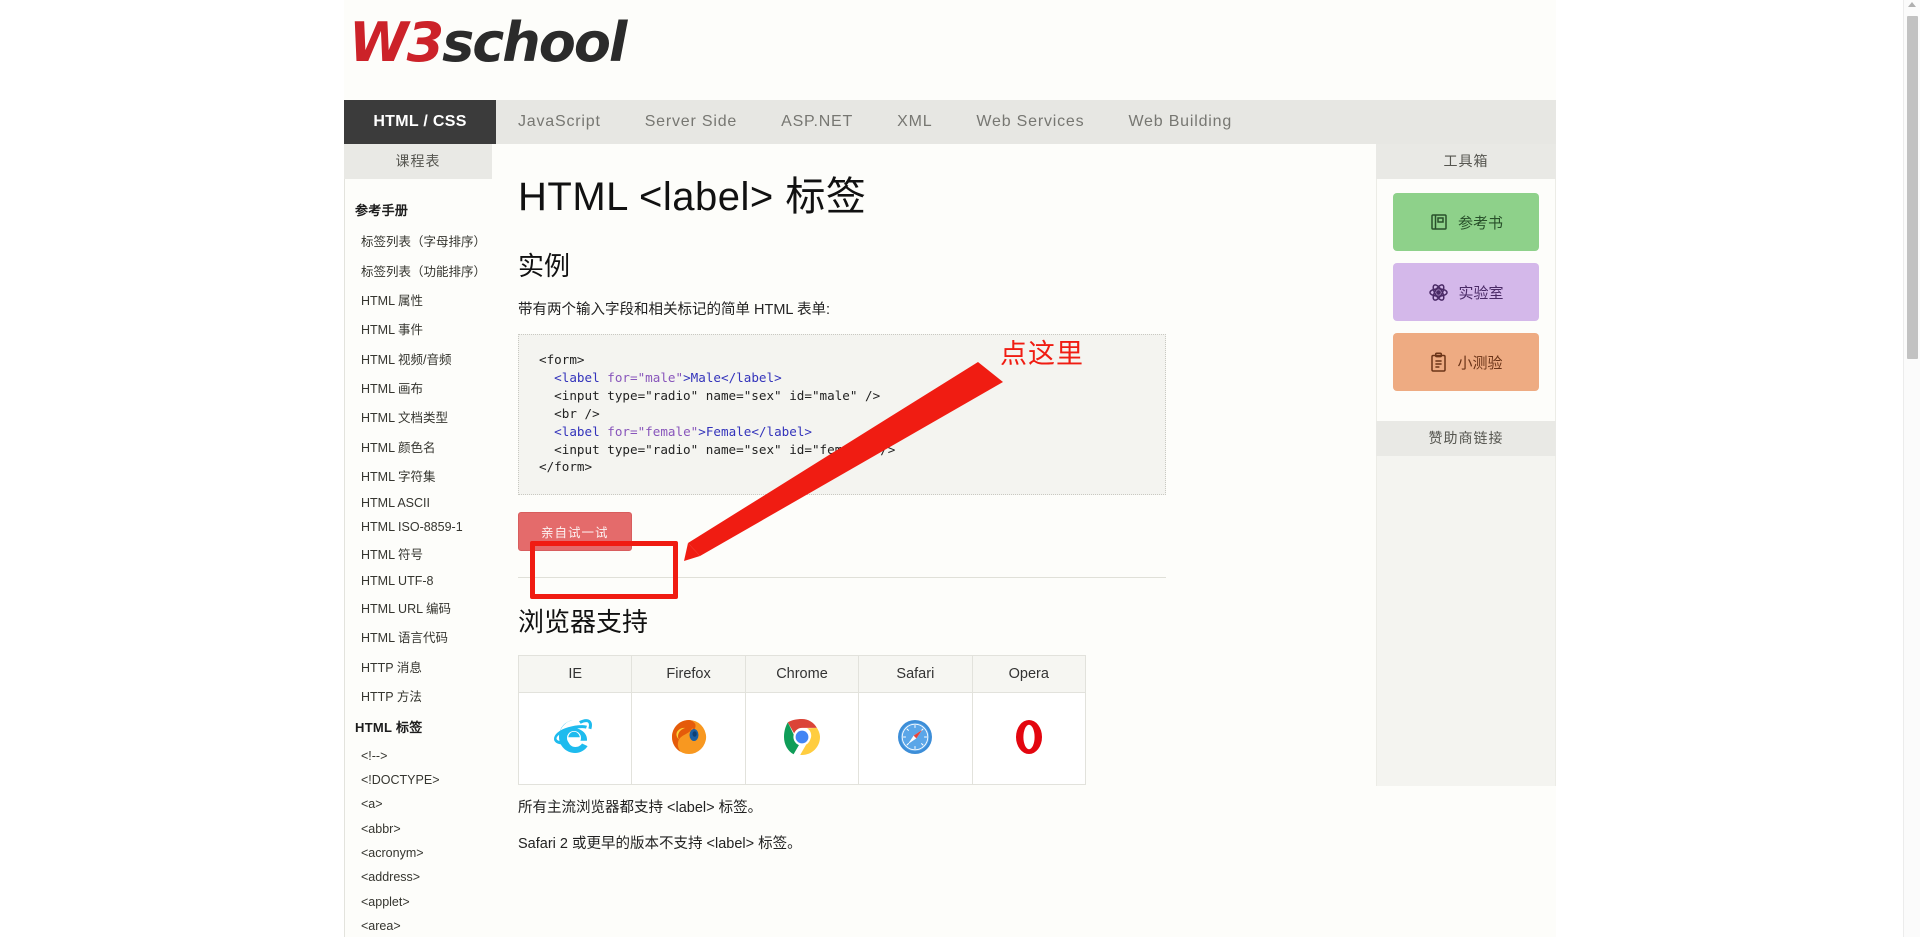  I want to click on toolbox-button-reference: 参考书, so click(1466, 222).